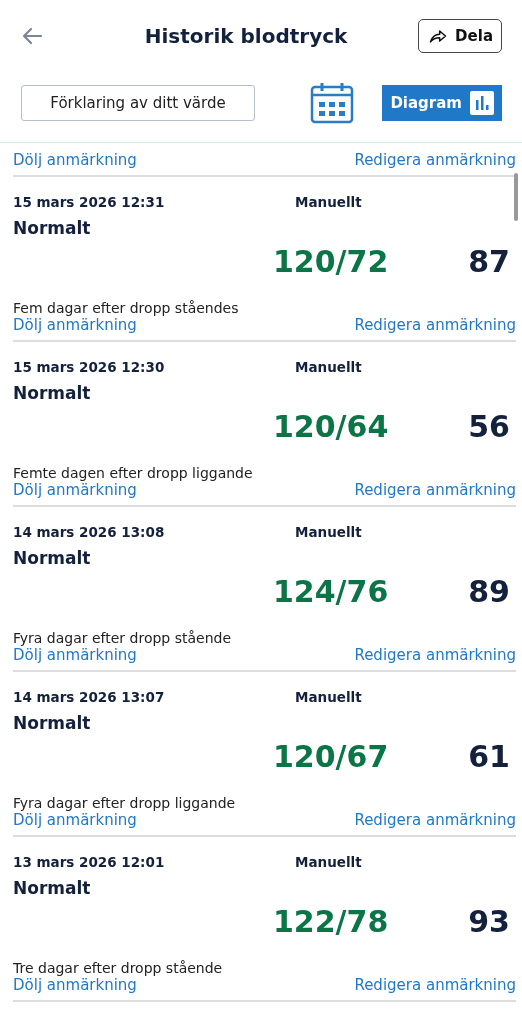 This screenshot has width=522, height=1024. Describe the element at coordinates (489, 261) in the screenshot. I see `pulse-value: 87` at that location.